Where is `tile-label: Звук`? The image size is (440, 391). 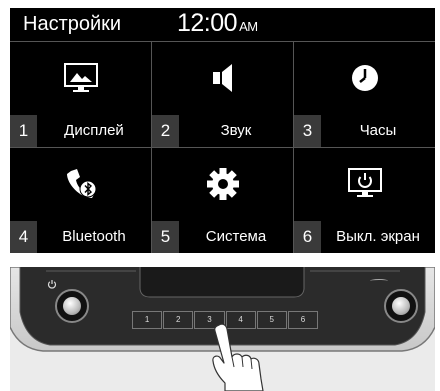 tile-label: Звук is located at coordinates (236, 130).